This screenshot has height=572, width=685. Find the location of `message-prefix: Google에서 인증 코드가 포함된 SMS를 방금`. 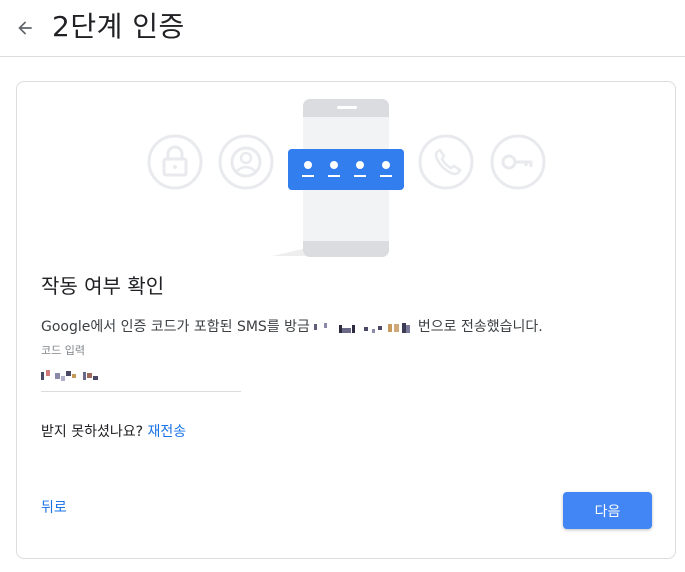

message-prefix: Google에서 인증 코드가 포함된 SMS를 방금 is located at coordinates (175, 327).